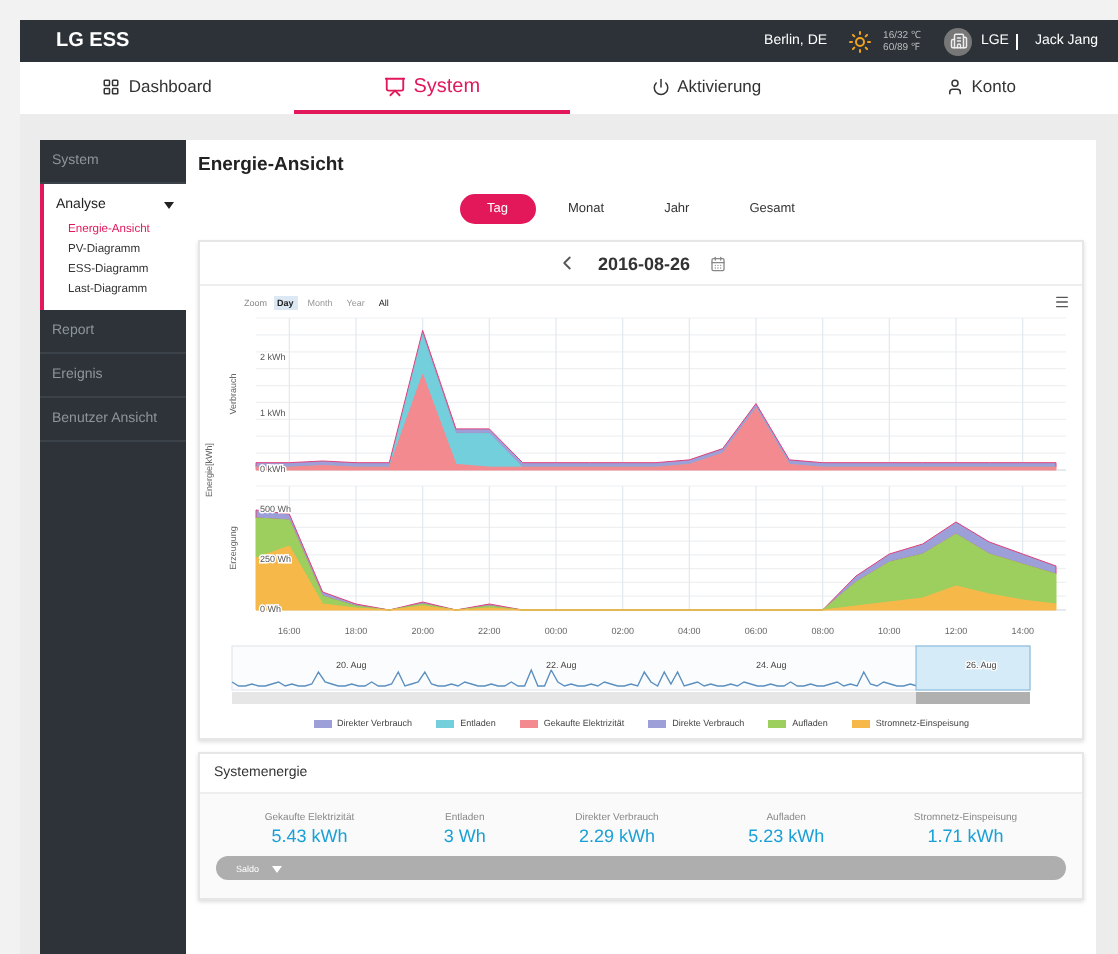 This screenshot has height=954, width=1118. Describe the element at coordinates (644, 263) in the screenshot. I see `date-label: 2016-08-26` at that location.